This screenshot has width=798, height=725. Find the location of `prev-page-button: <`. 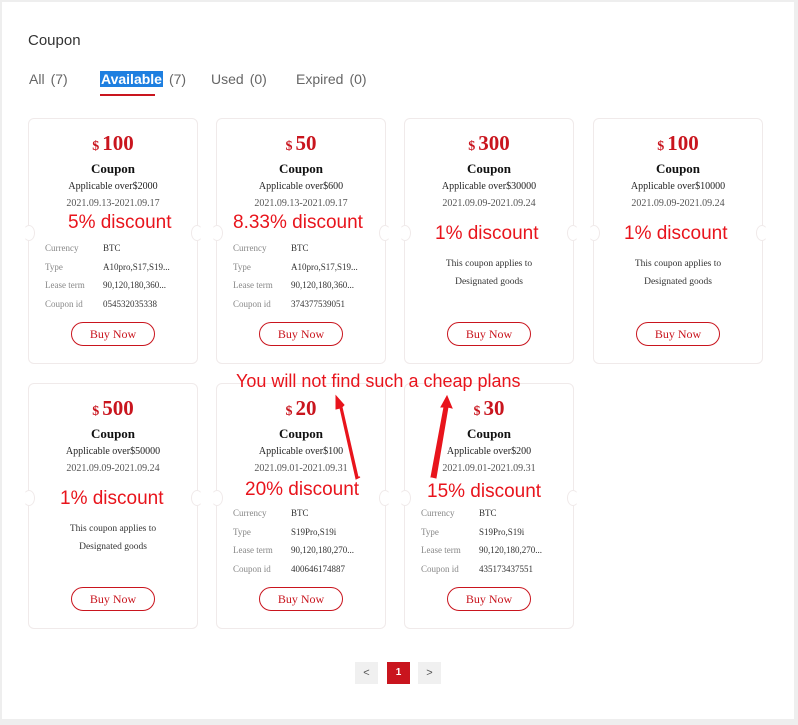

prev-page-button: < is located at coordinates (366, 673).